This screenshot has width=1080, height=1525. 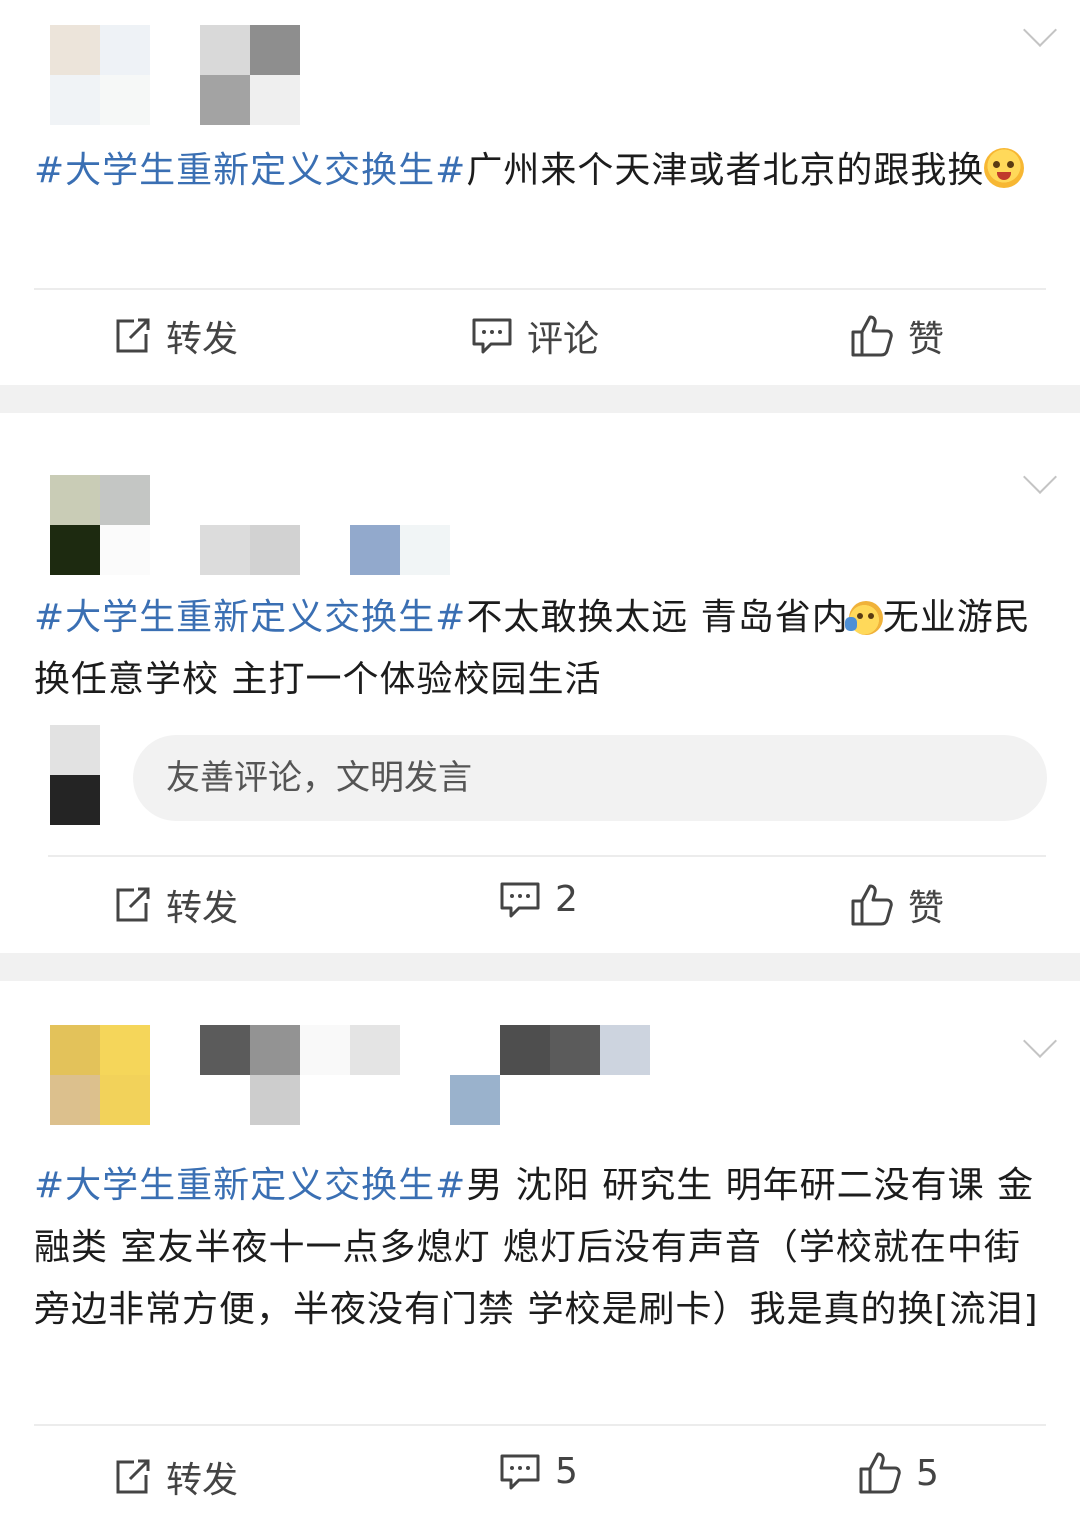 I want to click on comment-button: 5, so click(x=538, y=1471).